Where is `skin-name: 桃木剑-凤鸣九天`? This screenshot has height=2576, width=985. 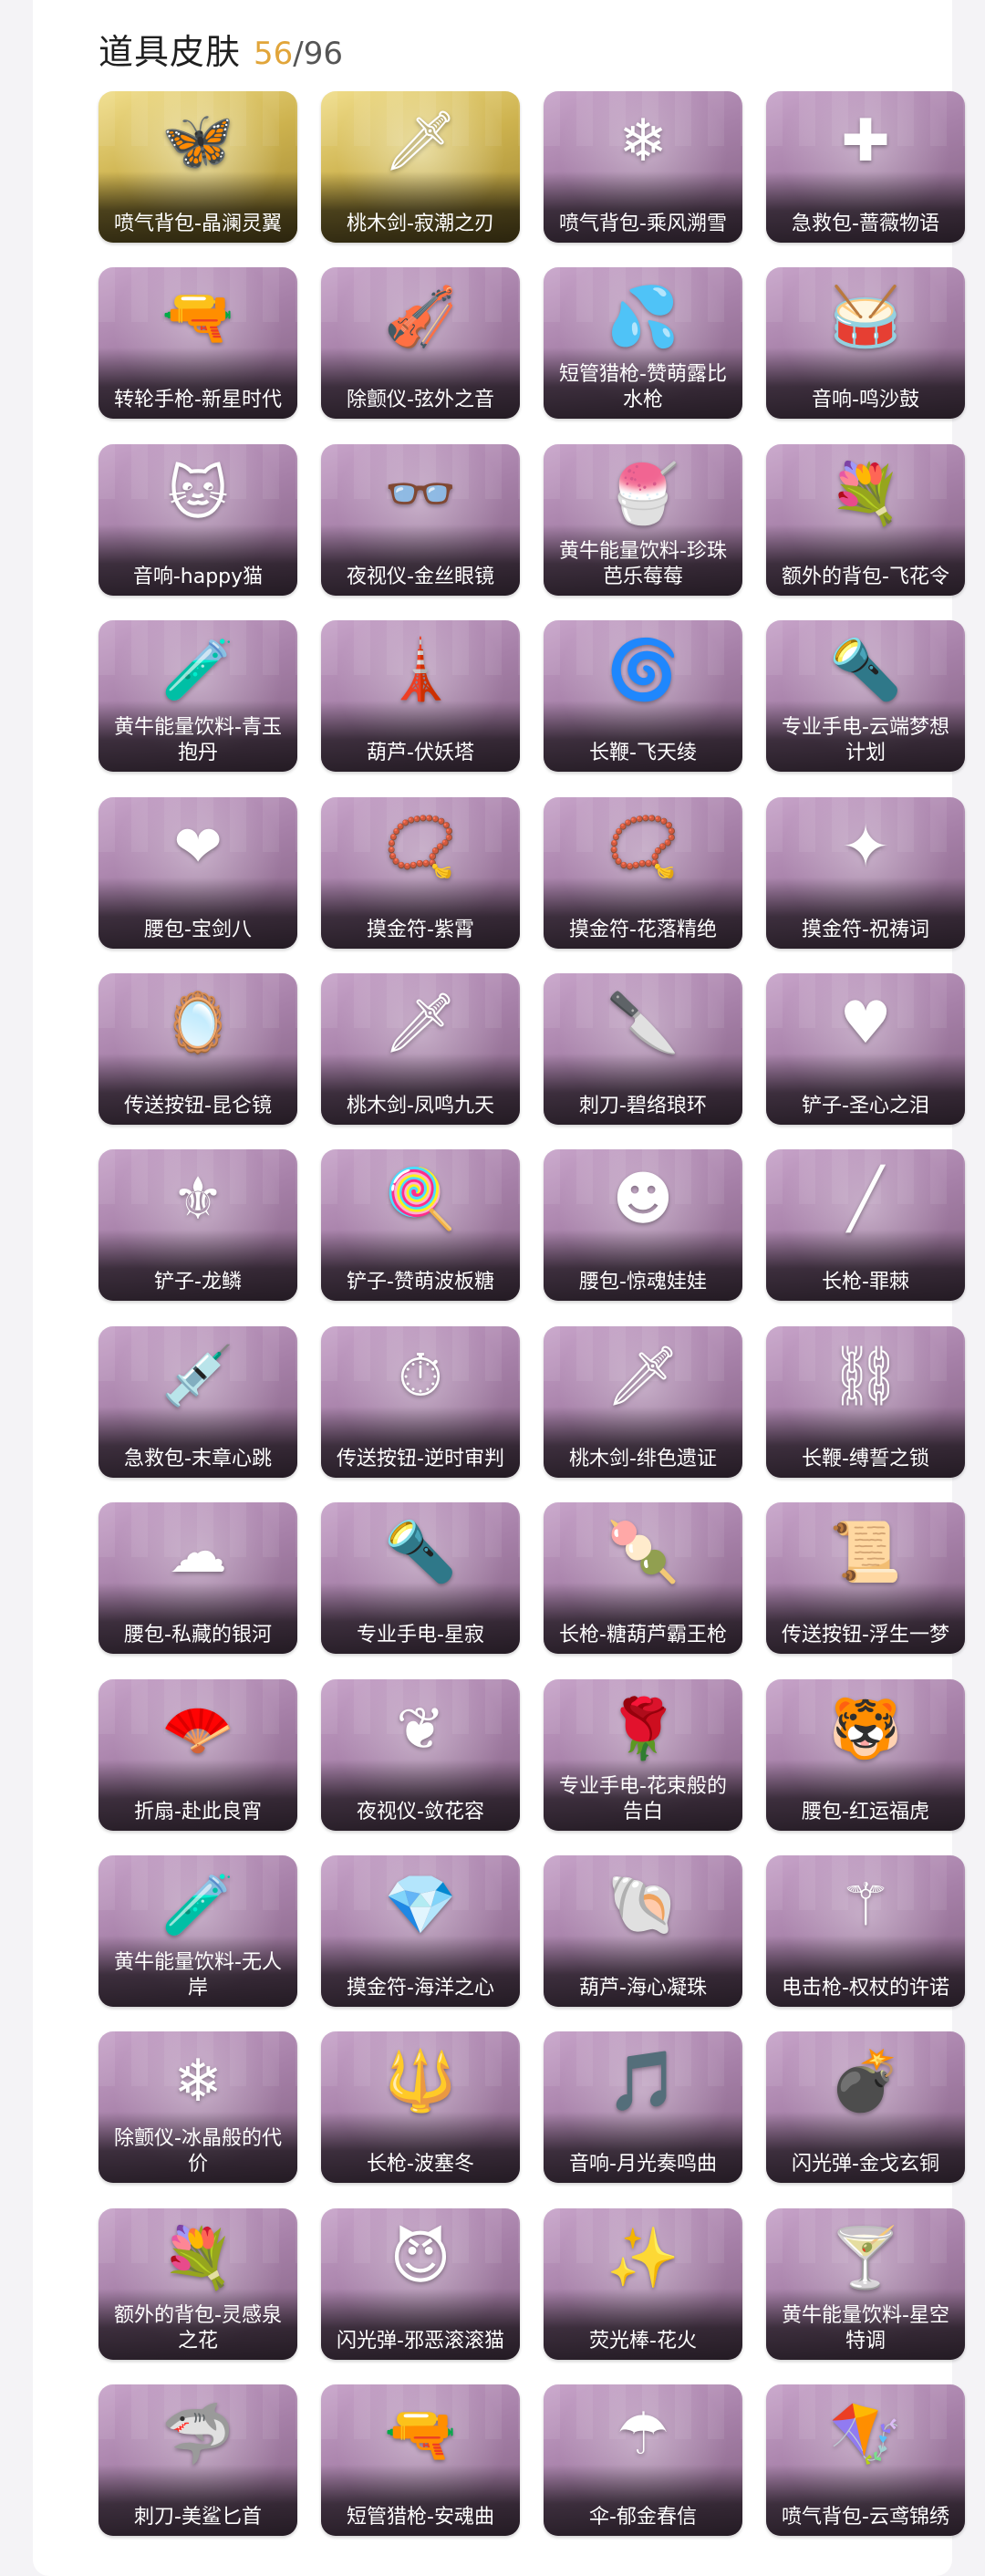 skin-name: 桃木剑-凤鸣九天 is located at coordinates (420, 1105).